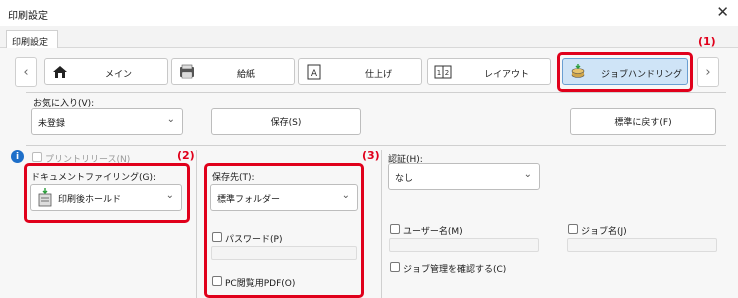 The image size is (738, 298). I want to click on category-label: レイアウト, so click(507, 75).